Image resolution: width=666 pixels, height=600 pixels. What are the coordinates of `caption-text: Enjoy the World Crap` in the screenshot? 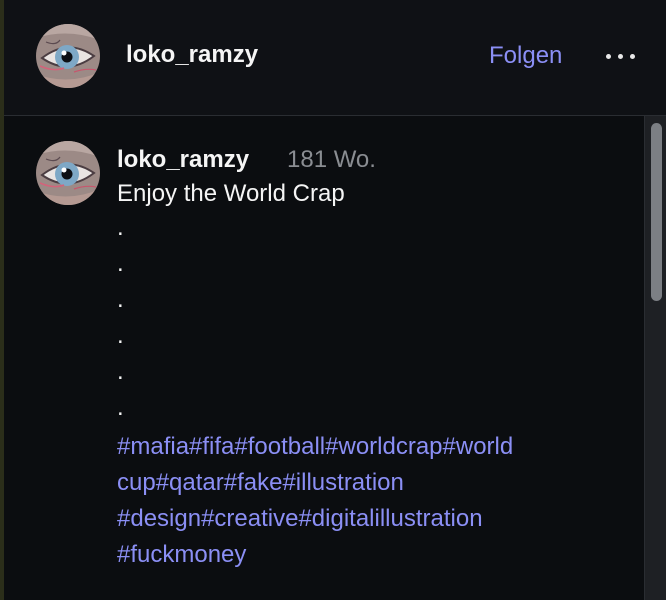 It's located at (231, 193).